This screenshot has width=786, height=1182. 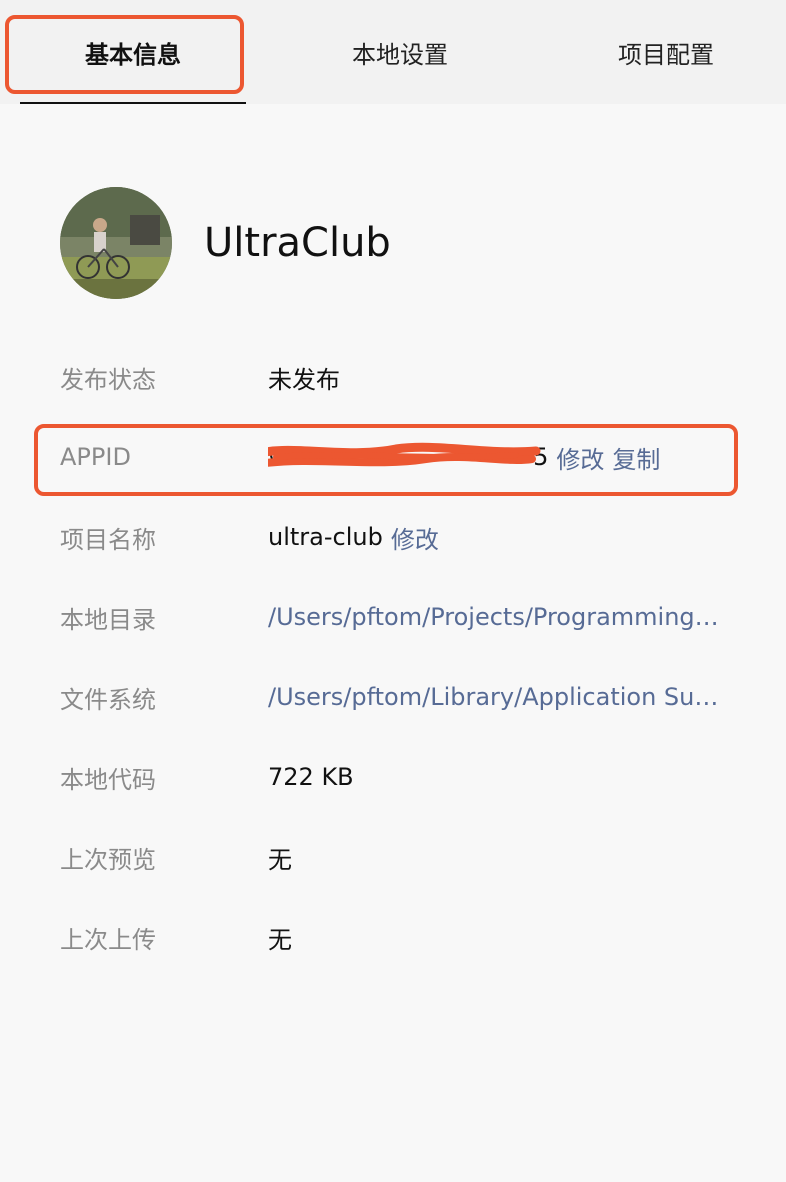 What do you see at coordinates (133, 103) in the screenshot?
I see `active-tab-indicator` at bounding box center [133, 103].